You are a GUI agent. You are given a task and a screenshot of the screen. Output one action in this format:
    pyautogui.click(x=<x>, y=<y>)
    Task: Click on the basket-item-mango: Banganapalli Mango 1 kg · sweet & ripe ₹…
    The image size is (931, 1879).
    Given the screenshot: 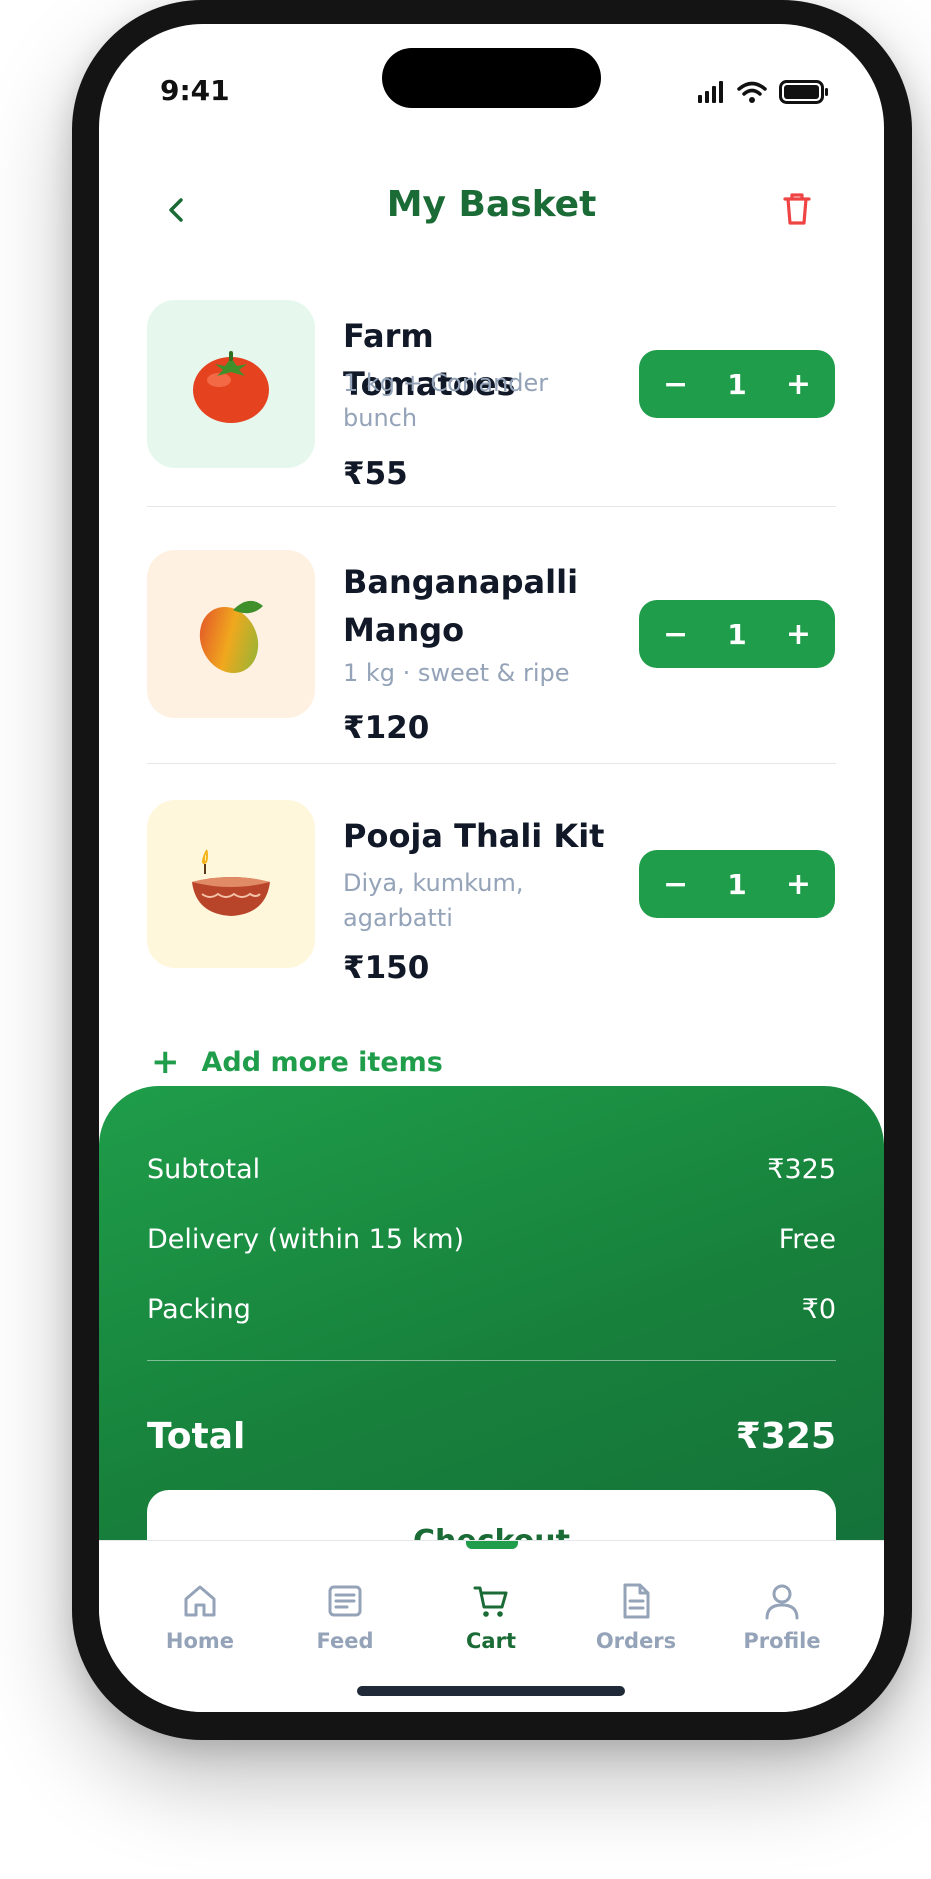 What is the action you would take?
    pyautogui.click(x=491, y=670)
    